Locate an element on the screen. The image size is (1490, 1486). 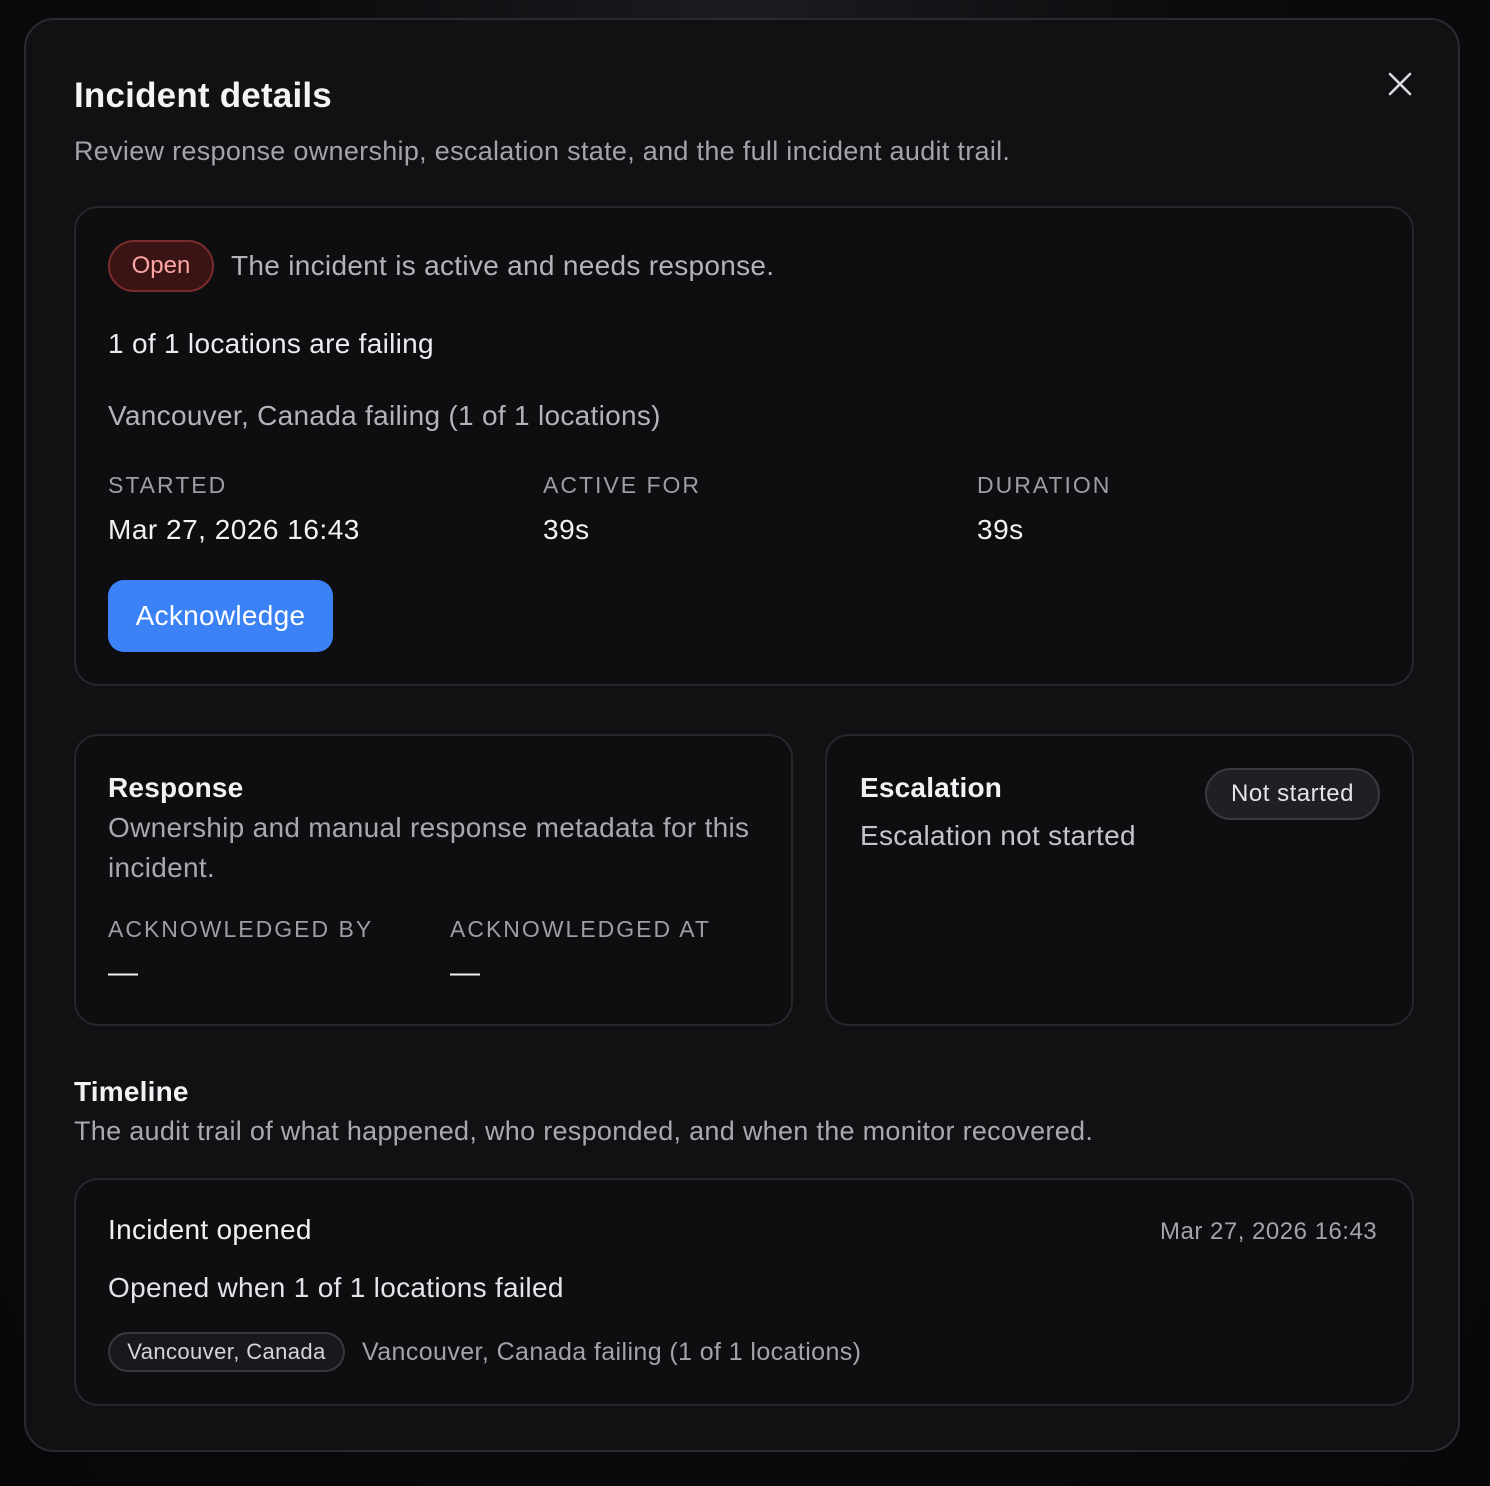
acknowledged-by-label: ACKNOWLEDGED BY is located at coordinates (241, 929).